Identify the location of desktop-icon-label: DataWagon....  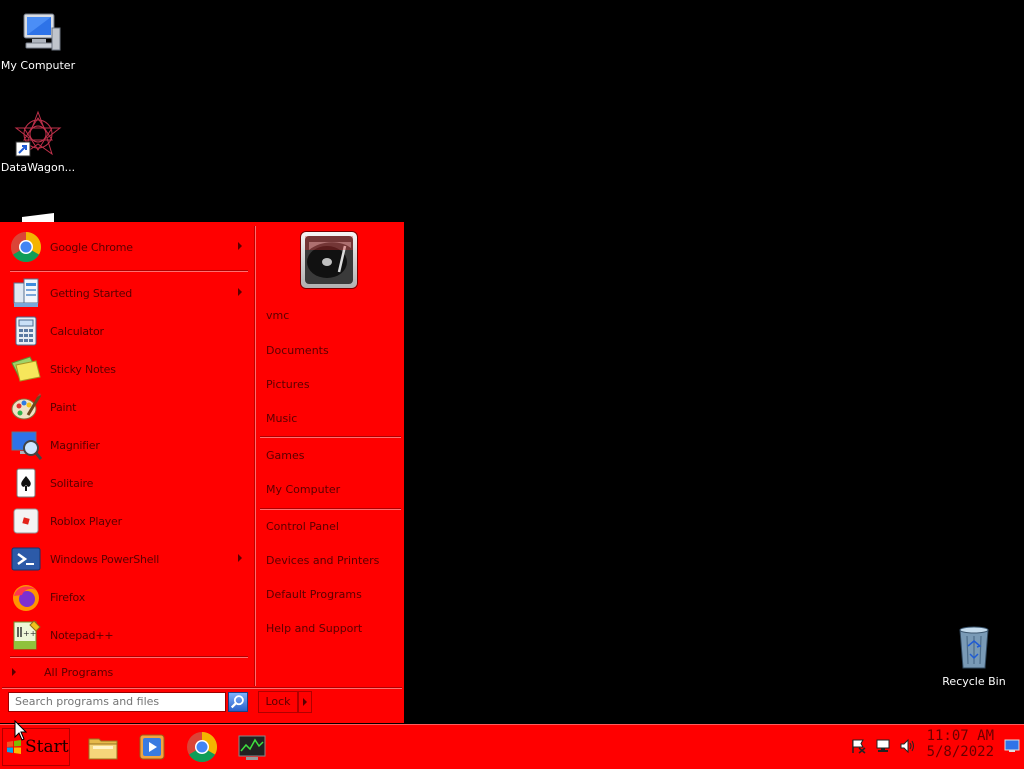
(38, 167).